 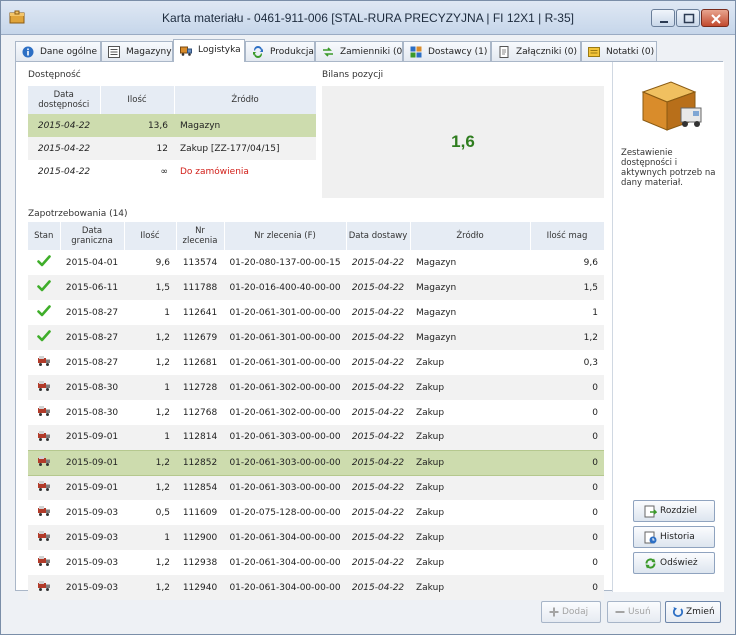 What do you see at coordinates (285, 312) in the screenshot?
I see `row-order-no-f: 01-20-061-301-00-00-00` at bounding box center [285, 312].